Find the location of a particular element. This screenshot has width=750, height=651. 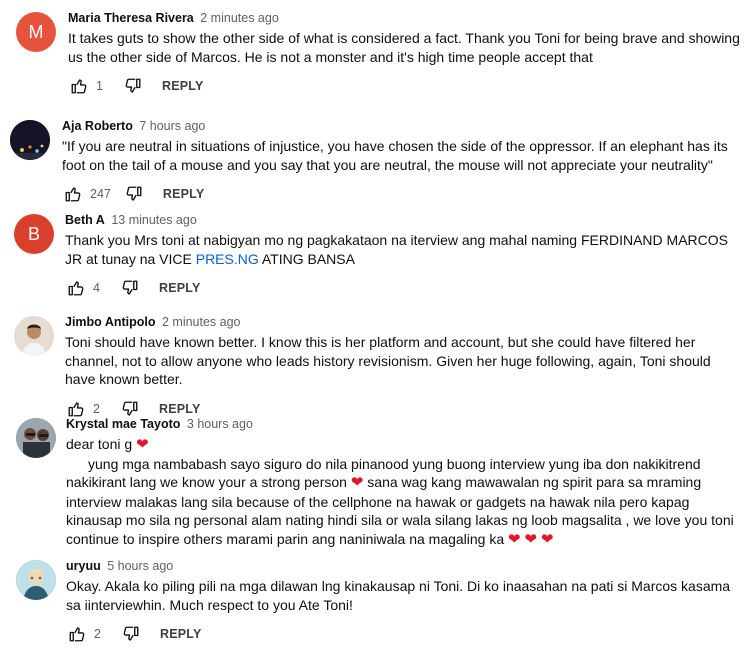

avatar: M is located at coordinates (36, 32).